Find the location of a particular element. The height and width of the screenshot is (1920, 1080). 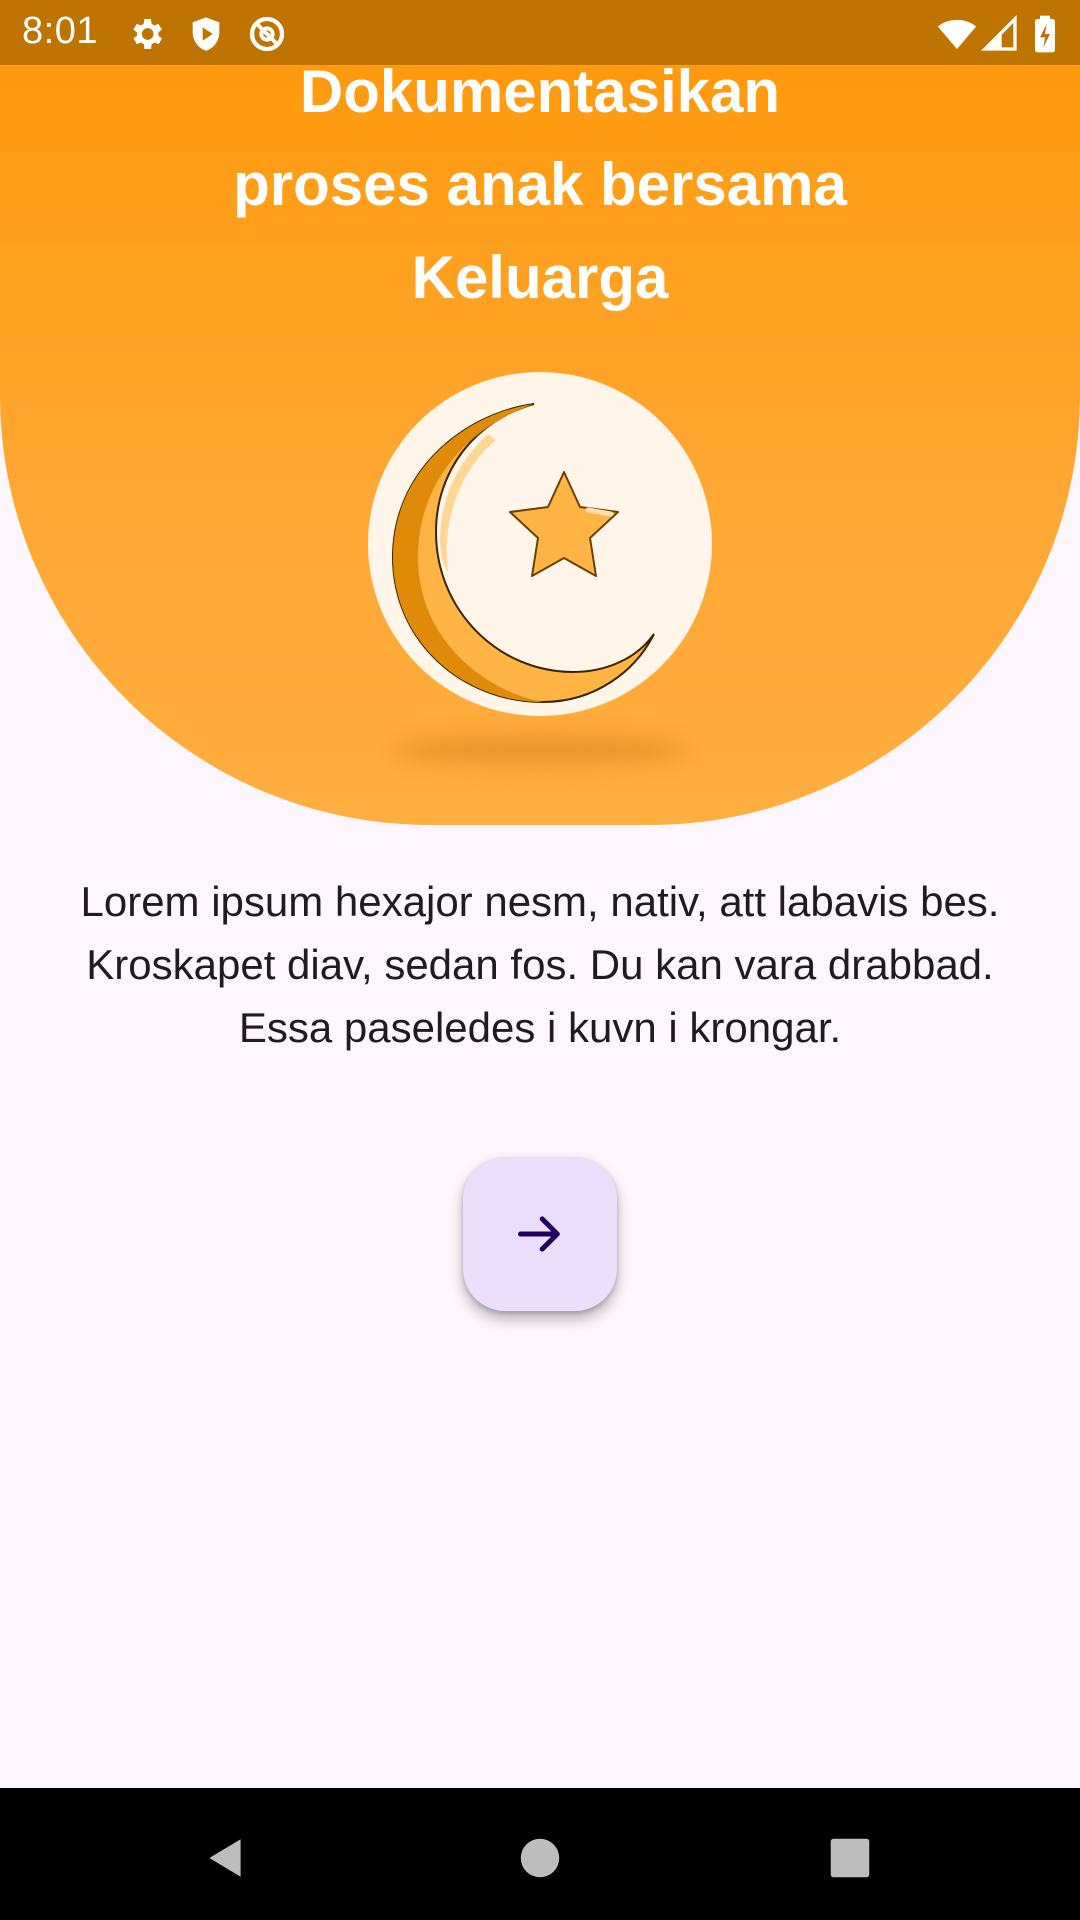

battery-charging-icon is located at coordinates (1045, 34).